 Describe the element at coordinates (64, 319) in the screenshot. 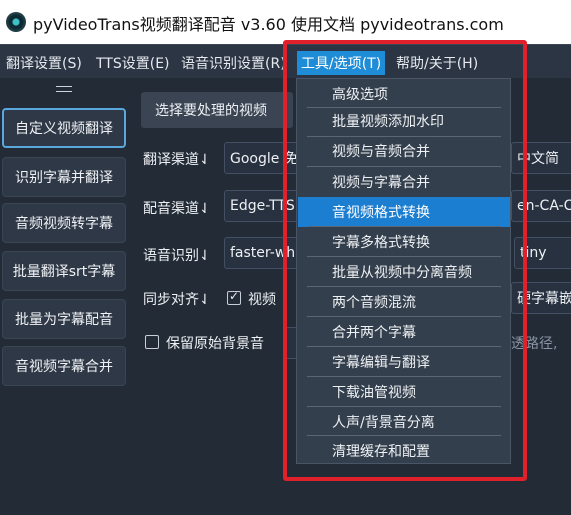

I see `sidebar-item-batch-dub-subtitles: 批量为字幕配音` at that location.